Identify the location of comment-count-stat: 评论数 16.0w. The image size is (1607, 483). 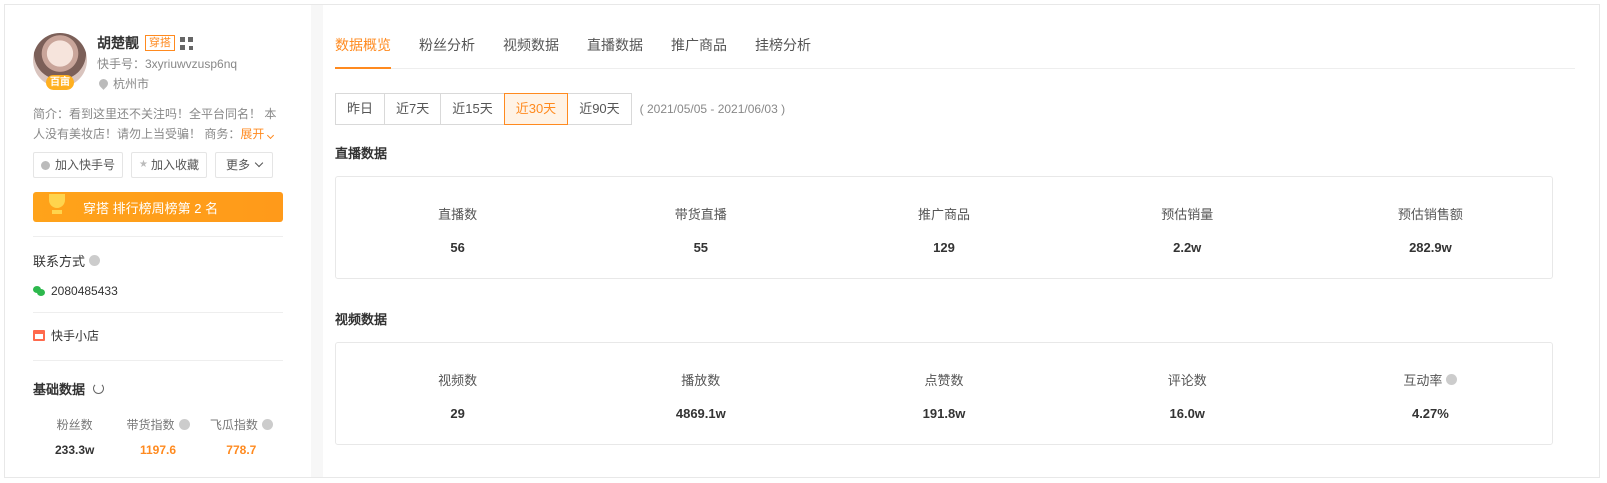
(1187, 393).